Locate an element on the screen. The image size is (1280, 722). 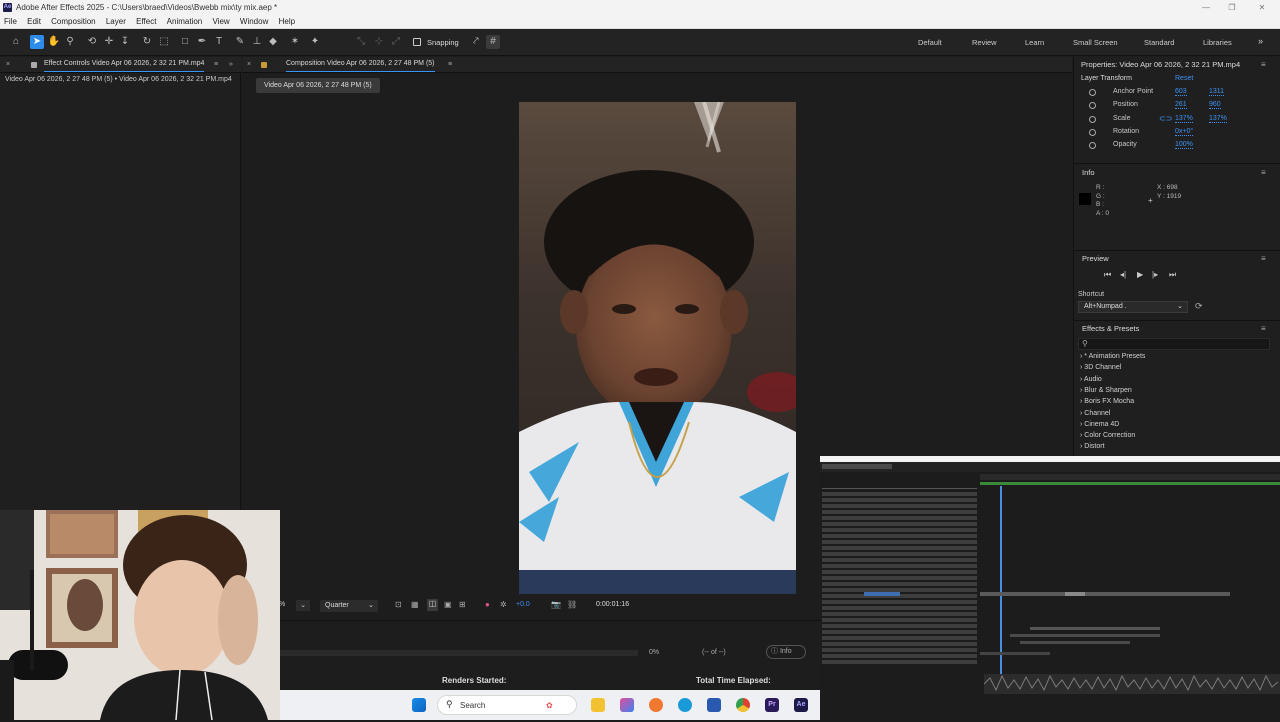
close-icon: ✕ is located at coordinates (1262, 7).